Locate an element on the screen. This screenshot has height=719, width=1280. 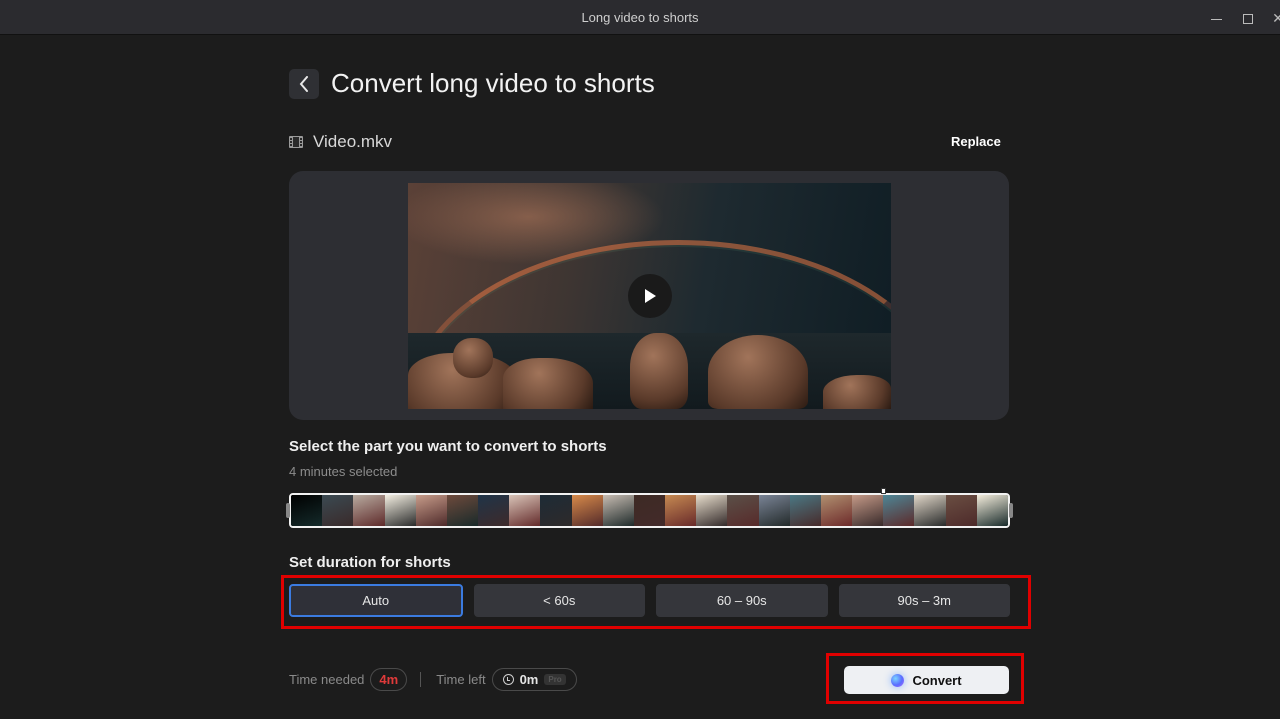
title-bar: Long video to shorts ✕ is located at coordinates (640, 17).